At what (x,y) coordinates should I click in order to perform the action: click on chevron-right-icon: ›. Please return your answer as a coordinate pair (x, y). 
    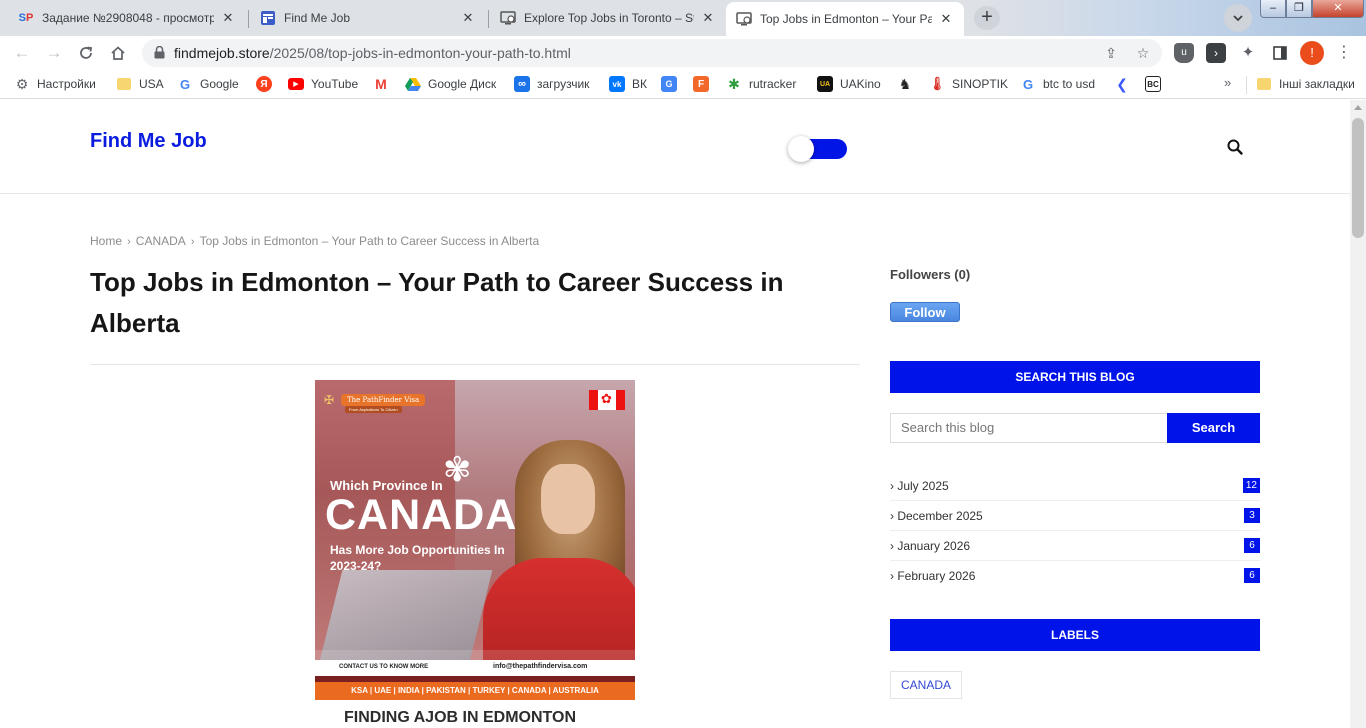
    Looking at the image, I should click on (129, 242).